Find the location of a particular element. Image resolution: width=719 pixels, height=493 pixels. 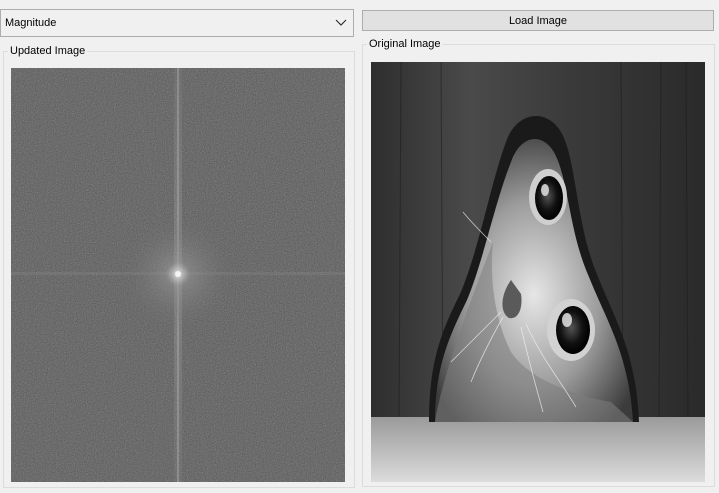

load-image-button: Load Image is located at coordinates (538, 20).